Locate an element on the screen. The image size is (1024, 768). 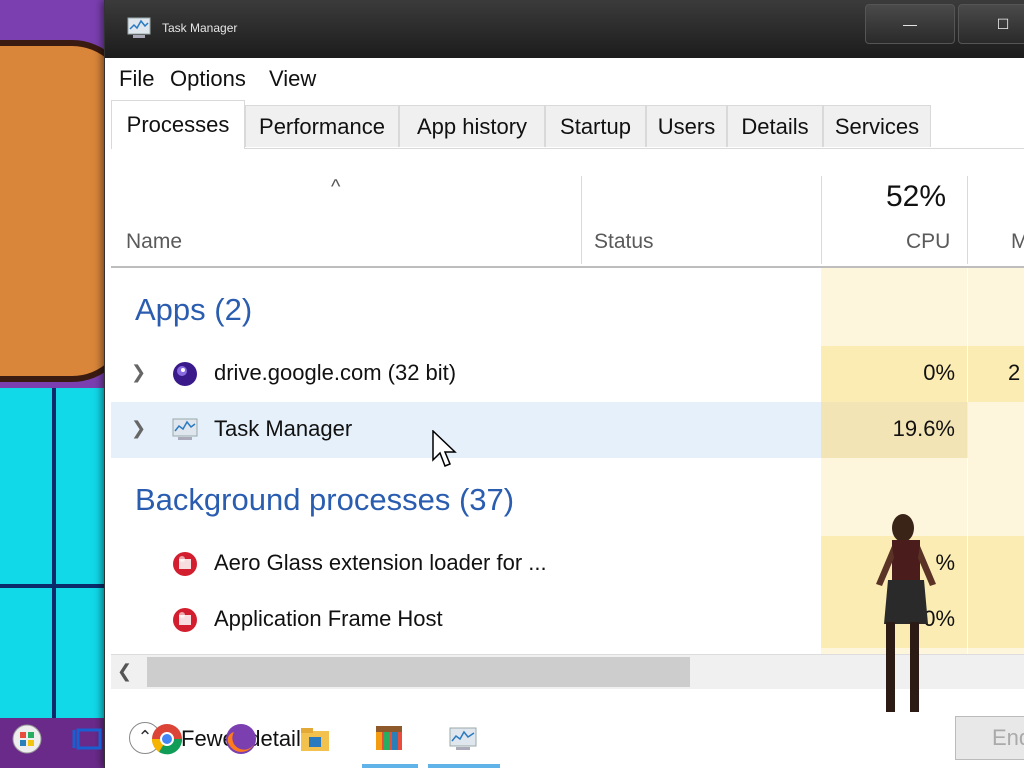
table-row: ❯ Task Manager 19.6% is located at coordinates (567, 430).